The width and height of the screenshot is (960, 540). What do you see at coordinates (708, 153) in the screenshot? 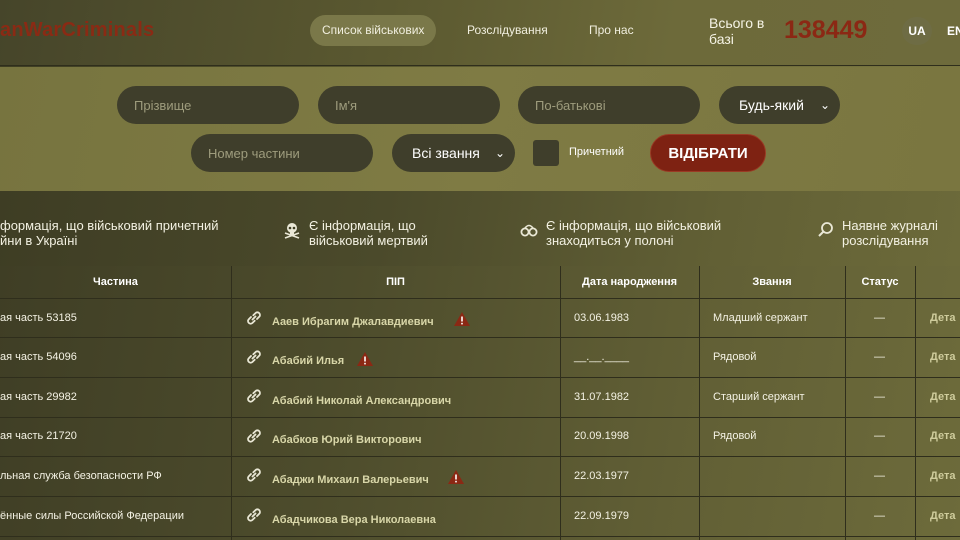
I see `filter-submit-button: ВІДІБРАТИ` at bounding box center [708, 153].